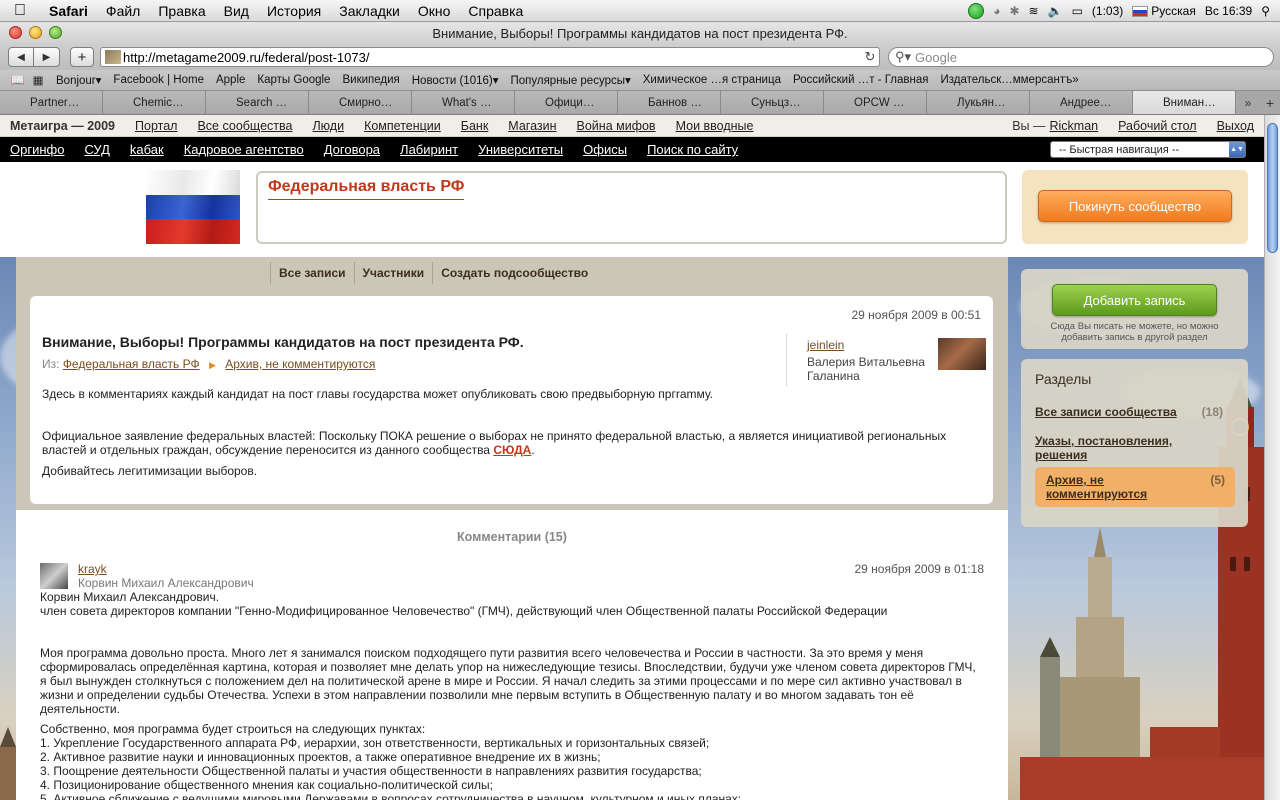 This screenshot has height=800, width=1280. I want to click on volume-icon: 🔈, so click(1055, 11).